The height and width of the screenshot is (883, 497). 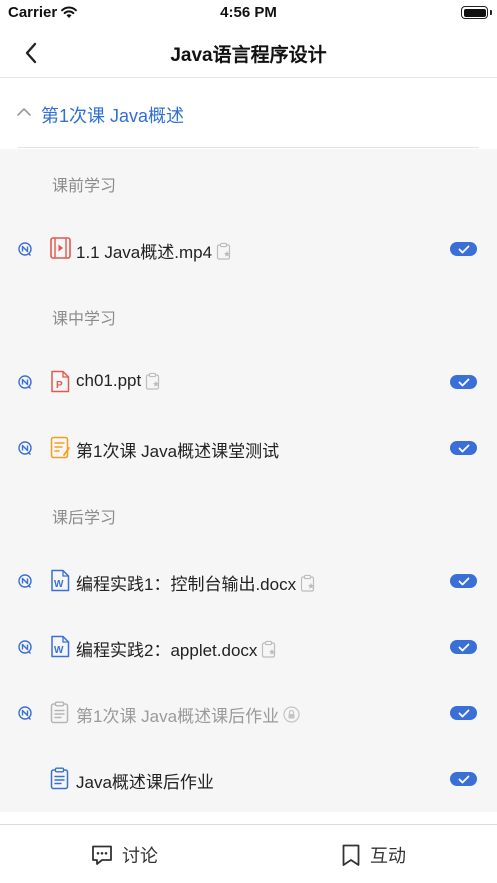 What do you see at coordinates (248, 113) in the screenshot?
I see `chapter-header: 第1次课 Java概述` at bounding box center [248, 113].